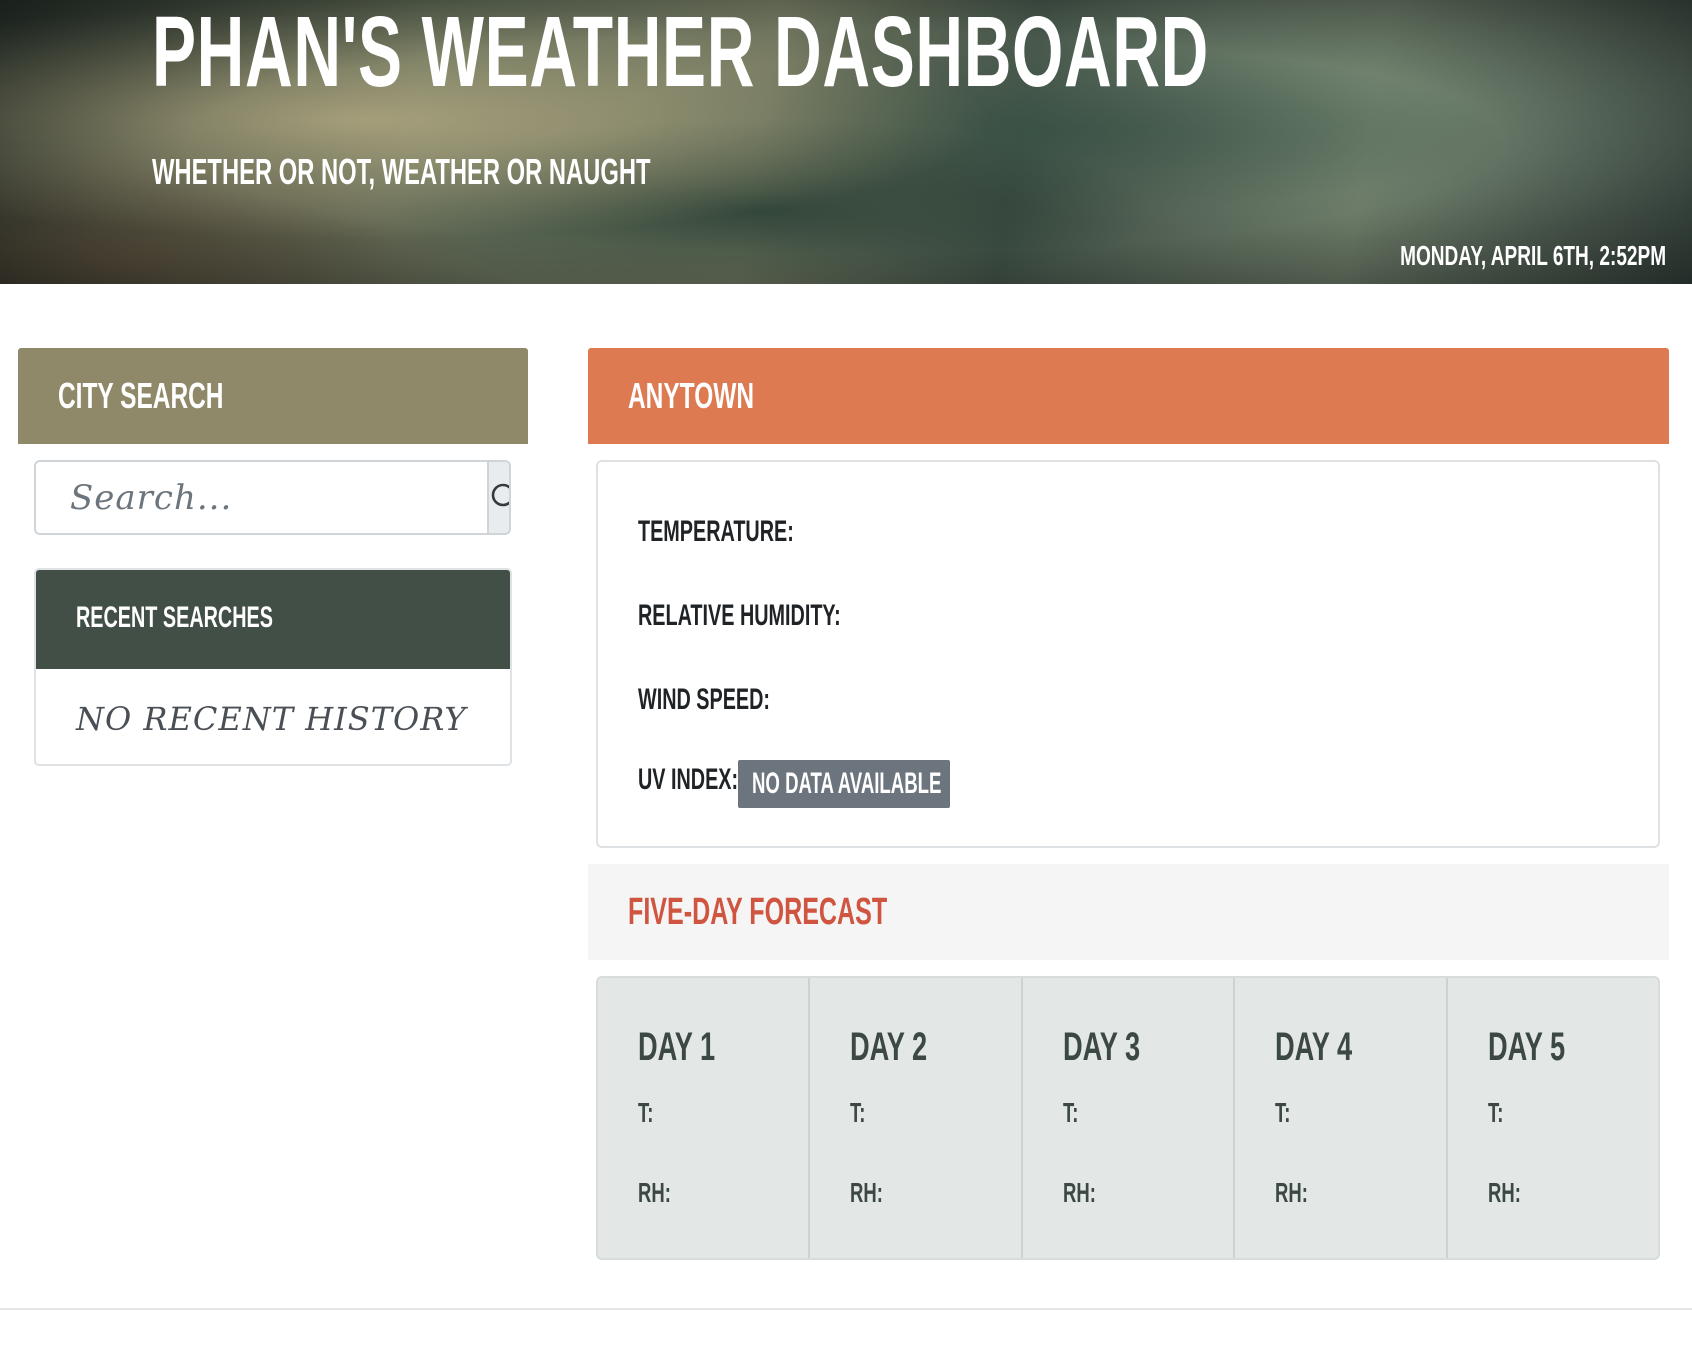  I want to click on city-search-title-text: CITY SEARCH, so click(141, 395).